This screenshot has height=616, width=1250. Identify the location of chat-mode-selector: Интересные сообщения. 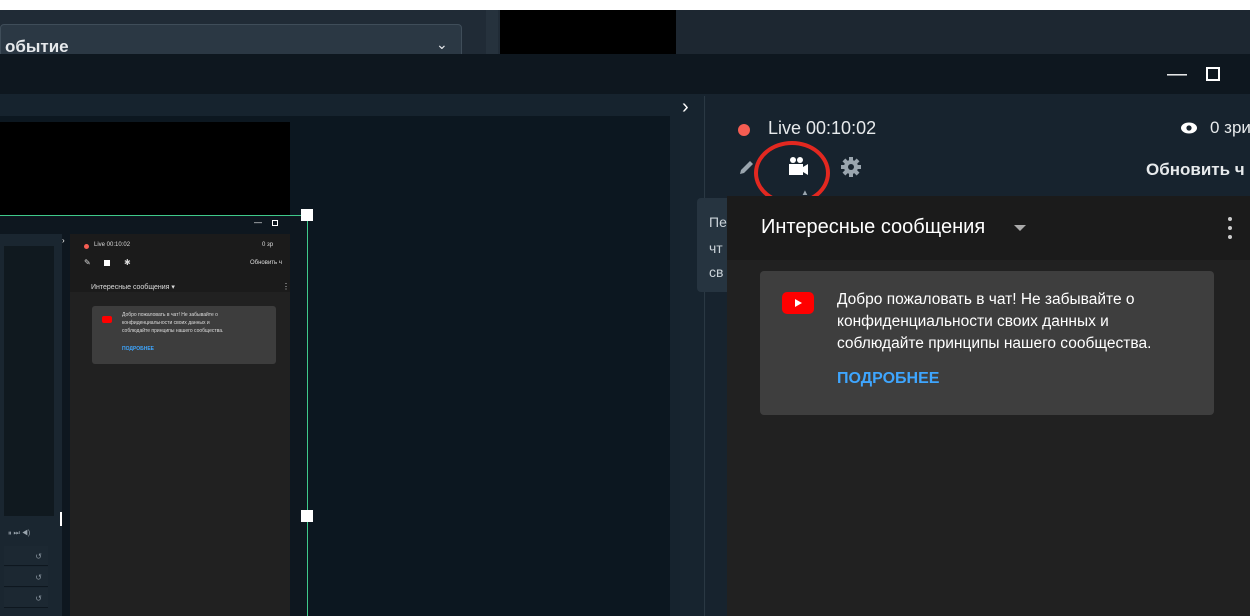
(873, 227).